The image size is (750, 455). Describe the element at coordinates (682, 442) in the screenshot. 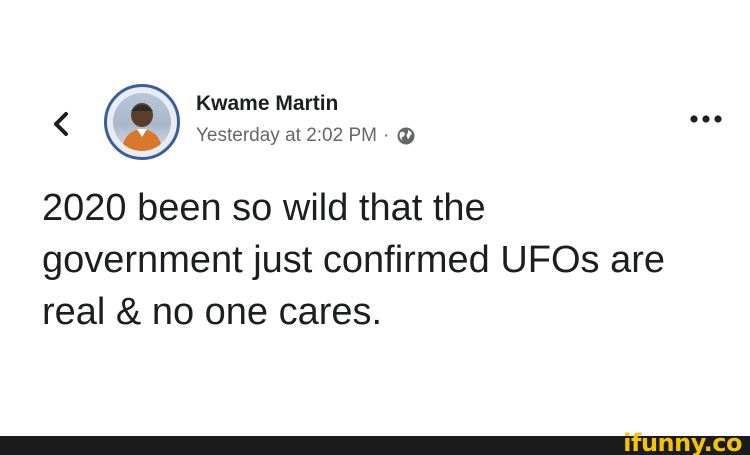

I see `ifunny-watermark: ifunny.co` at that location.